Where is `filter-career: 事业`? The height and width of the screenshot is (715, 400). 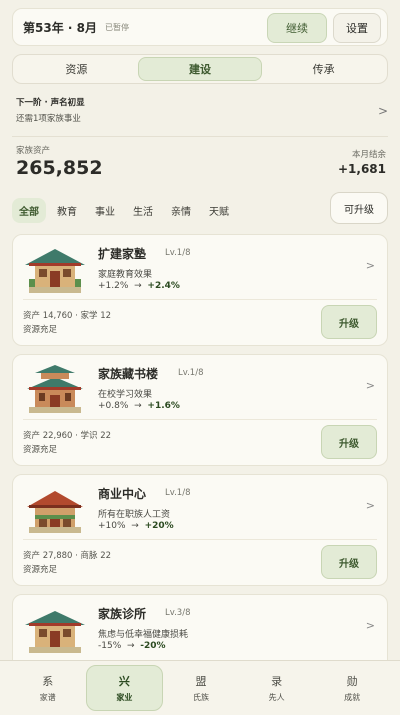
filter-career: 事业 is located at coordinates (105, 210).